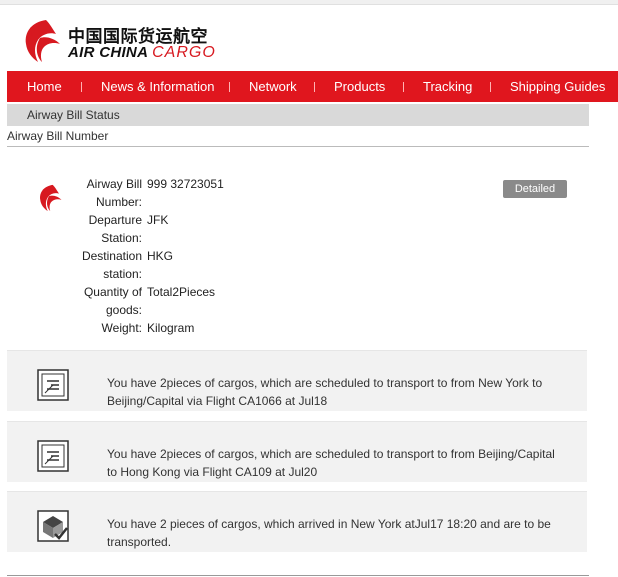 The image size is (618, 577). What do you see at coordinates (102, 229) in the screenshot?
I see `departure-label: Departure Station:` at bounding box center [102, 229].